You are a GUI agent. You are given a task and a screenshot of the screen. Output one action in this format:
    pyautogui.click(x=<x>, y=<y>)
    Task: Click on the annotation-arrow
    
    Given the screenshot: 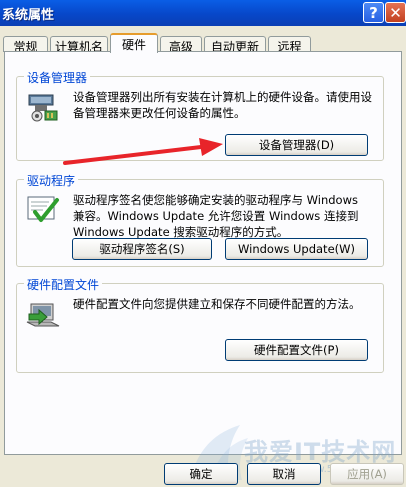 What is the action you would take?
    pyautogui.click(x=143, y=151)
    